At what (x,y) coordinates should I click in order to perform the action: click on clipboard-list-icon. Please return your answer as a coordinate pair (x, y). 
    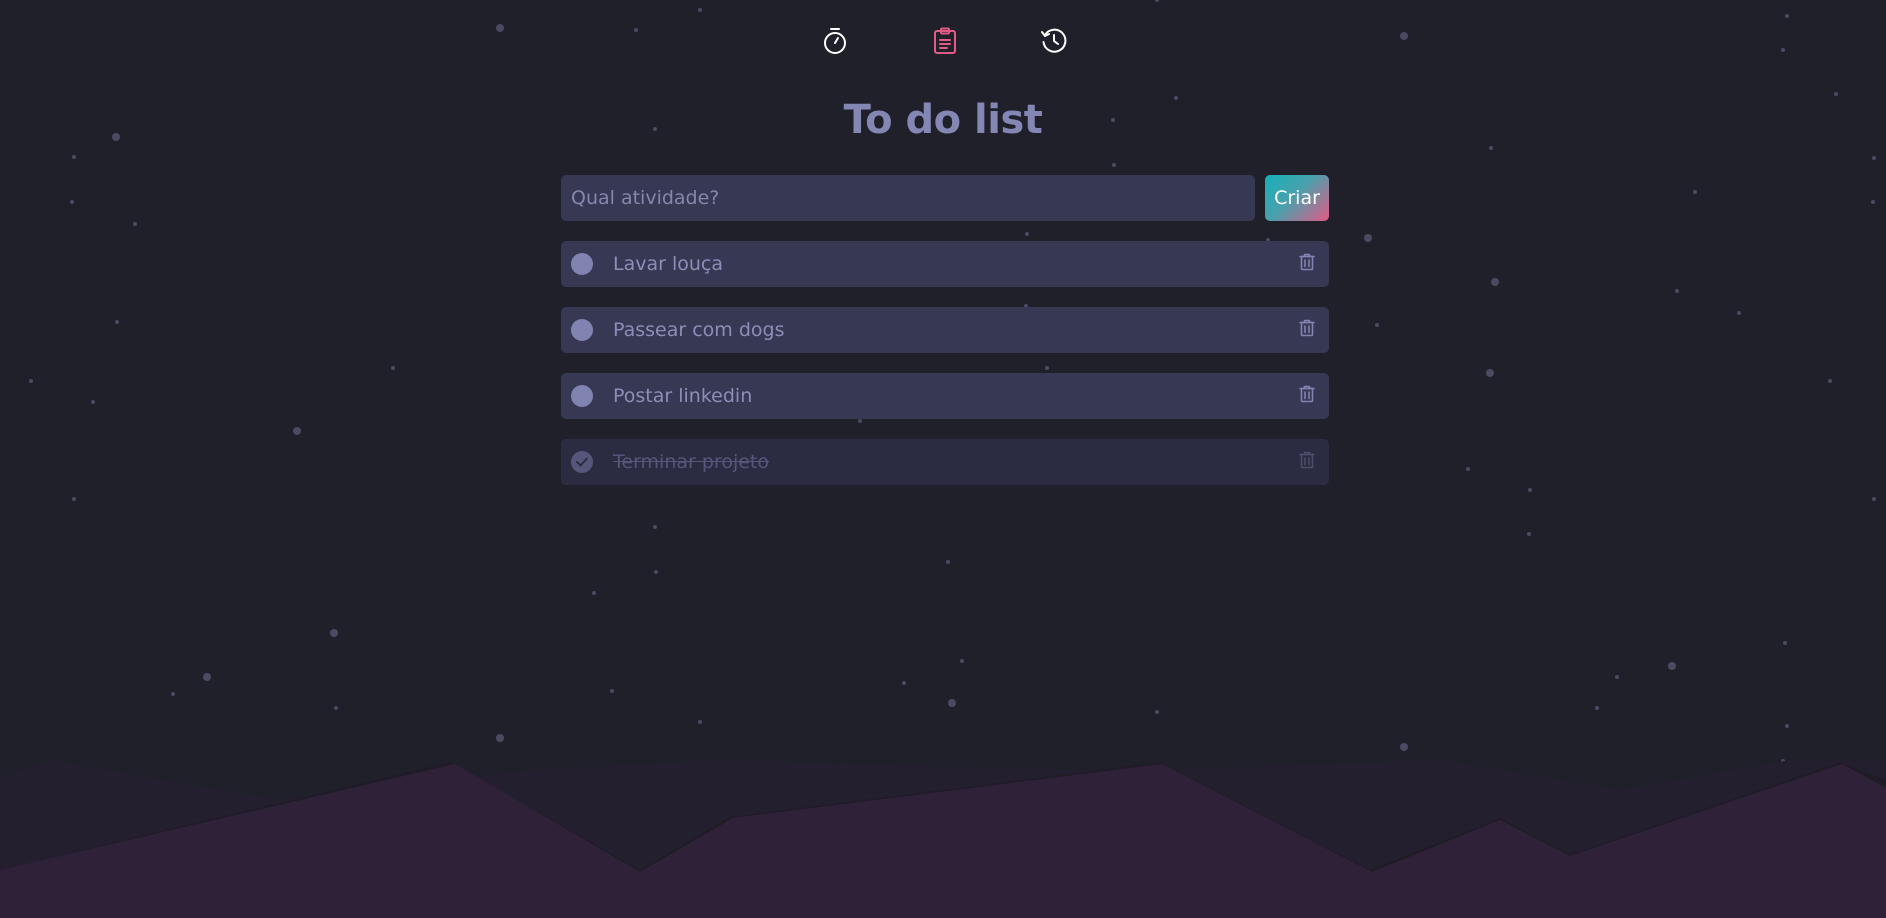
    Looking at the image, I should click on (945, 41).